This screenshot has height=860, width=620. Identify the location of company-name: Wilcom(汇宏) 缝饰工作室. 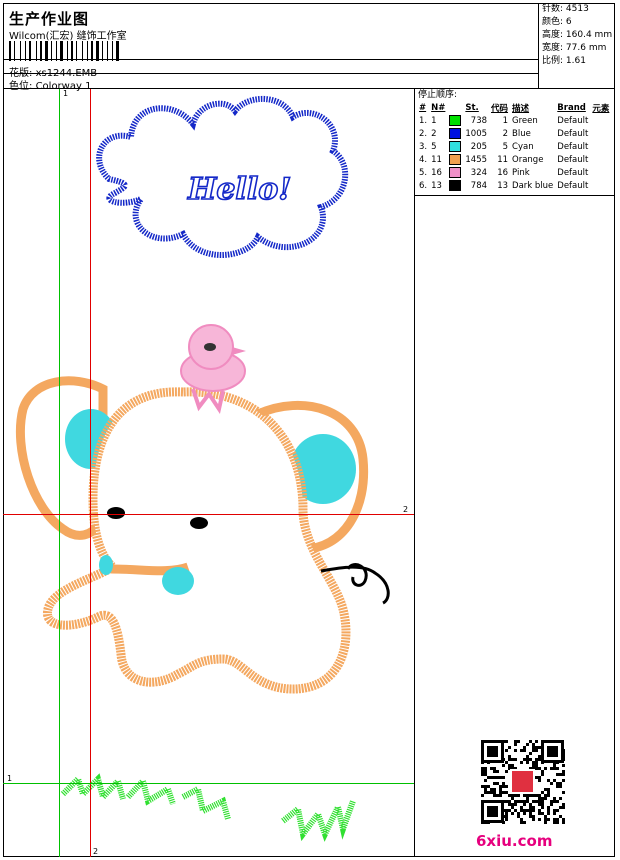
(68, 36).